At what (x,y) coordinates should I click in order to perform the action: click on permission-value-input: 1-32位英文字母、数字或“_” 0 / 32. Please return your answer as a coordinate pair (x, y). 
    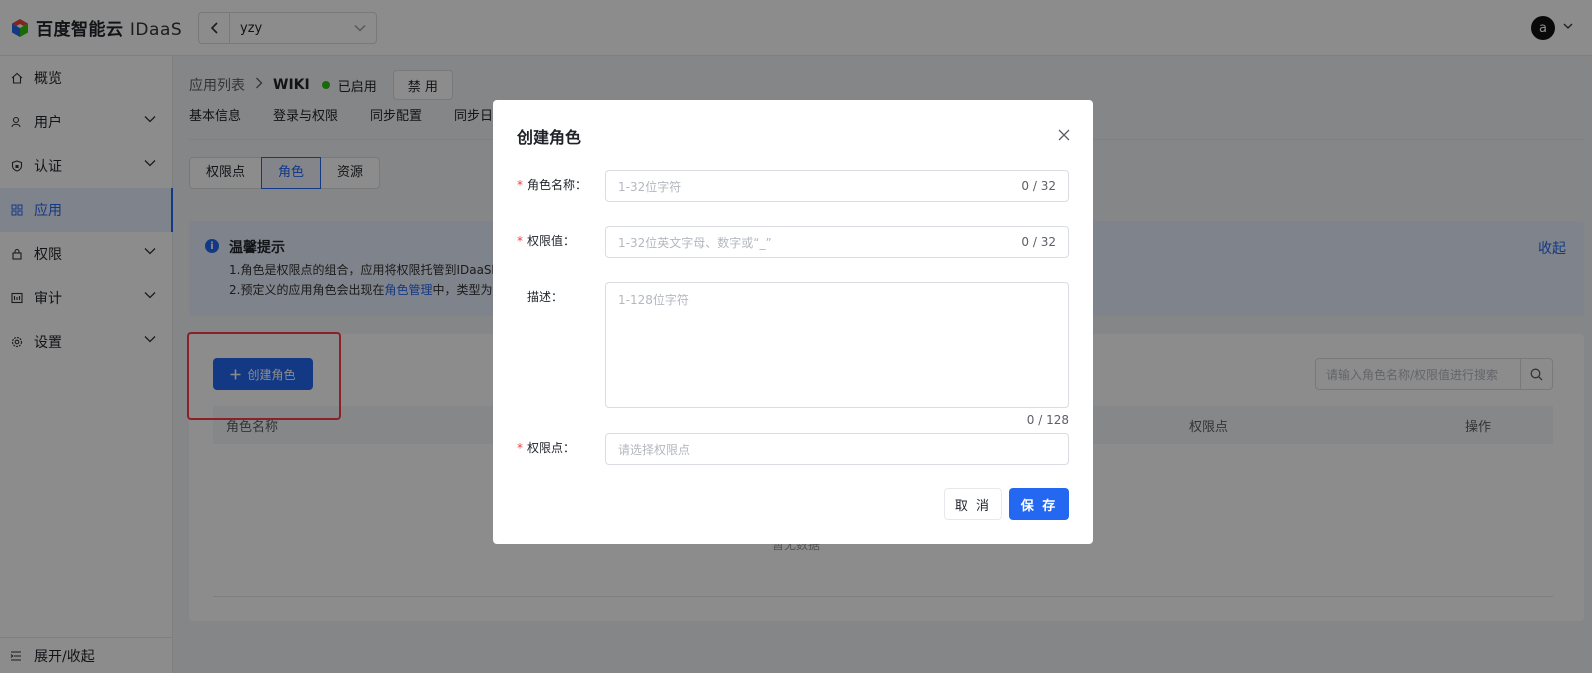
    Looking at the image, I should click on (837, 242).